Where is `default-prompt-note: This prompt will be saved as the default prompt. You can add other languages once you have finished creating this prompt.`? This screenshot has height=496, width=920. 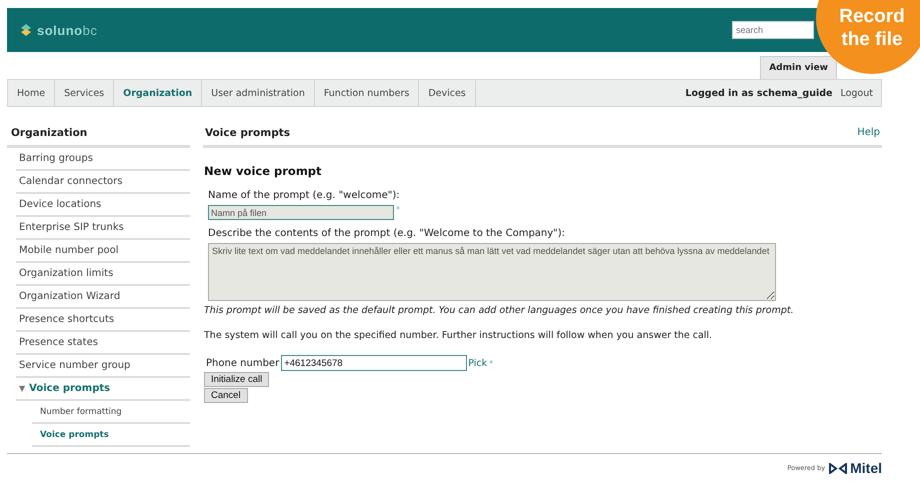 default-prompt-note: This prompt will be saved as the default prompt. You can add other languages once you have finished creating this prompt. is located at coordinates (499, 310).